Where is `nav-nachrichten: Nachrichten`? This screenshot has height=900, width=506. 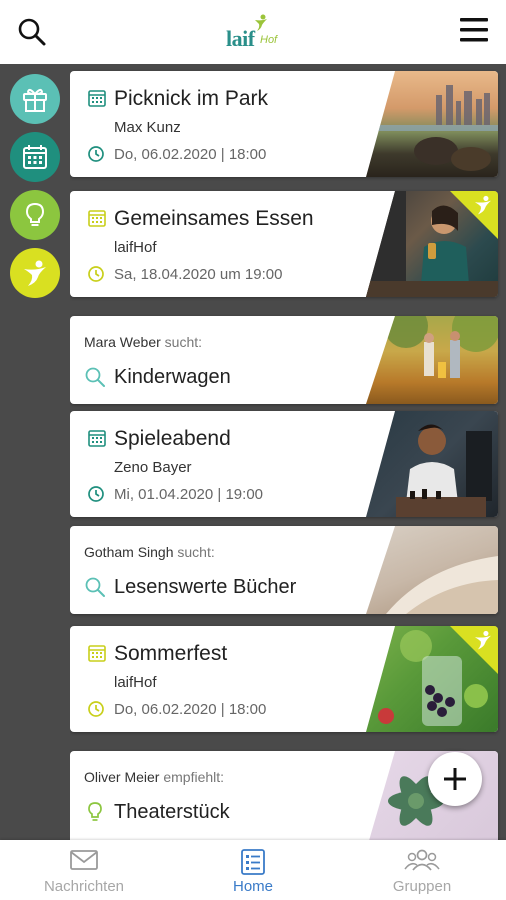
nav-nachrichten: Nachrichten is located at coordinates (84, 870).